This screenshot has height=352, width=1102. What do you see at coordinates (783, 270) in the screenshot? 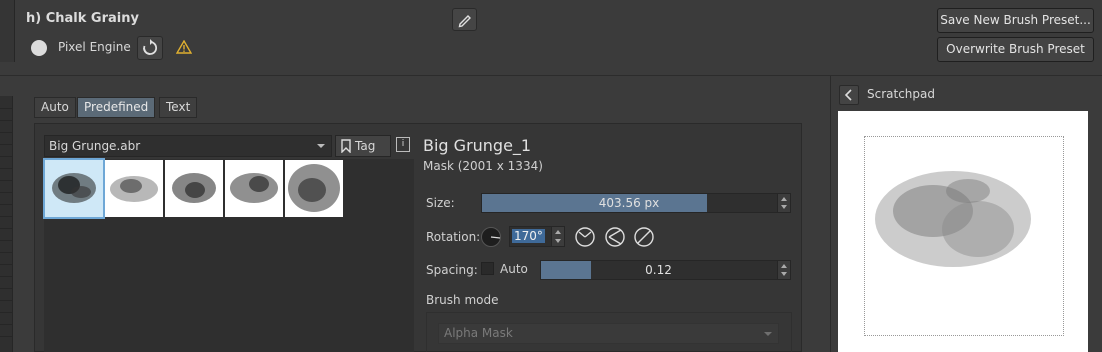
I see `spacing-spin-buttons` at bounding box center [783, 270].